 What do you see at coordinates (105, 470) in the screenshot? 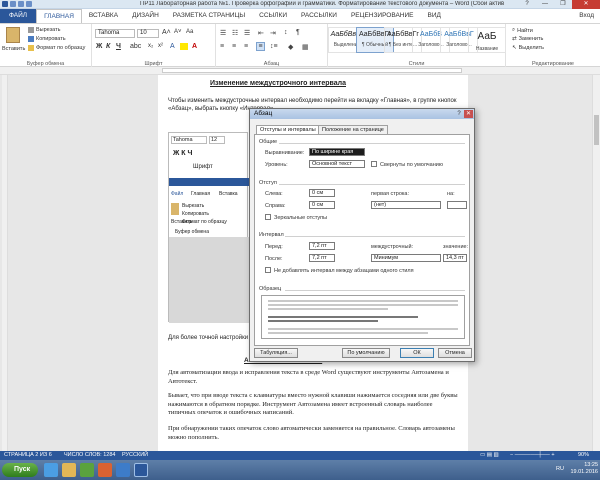
I see `app-icon` at bounding box center [105, 470].